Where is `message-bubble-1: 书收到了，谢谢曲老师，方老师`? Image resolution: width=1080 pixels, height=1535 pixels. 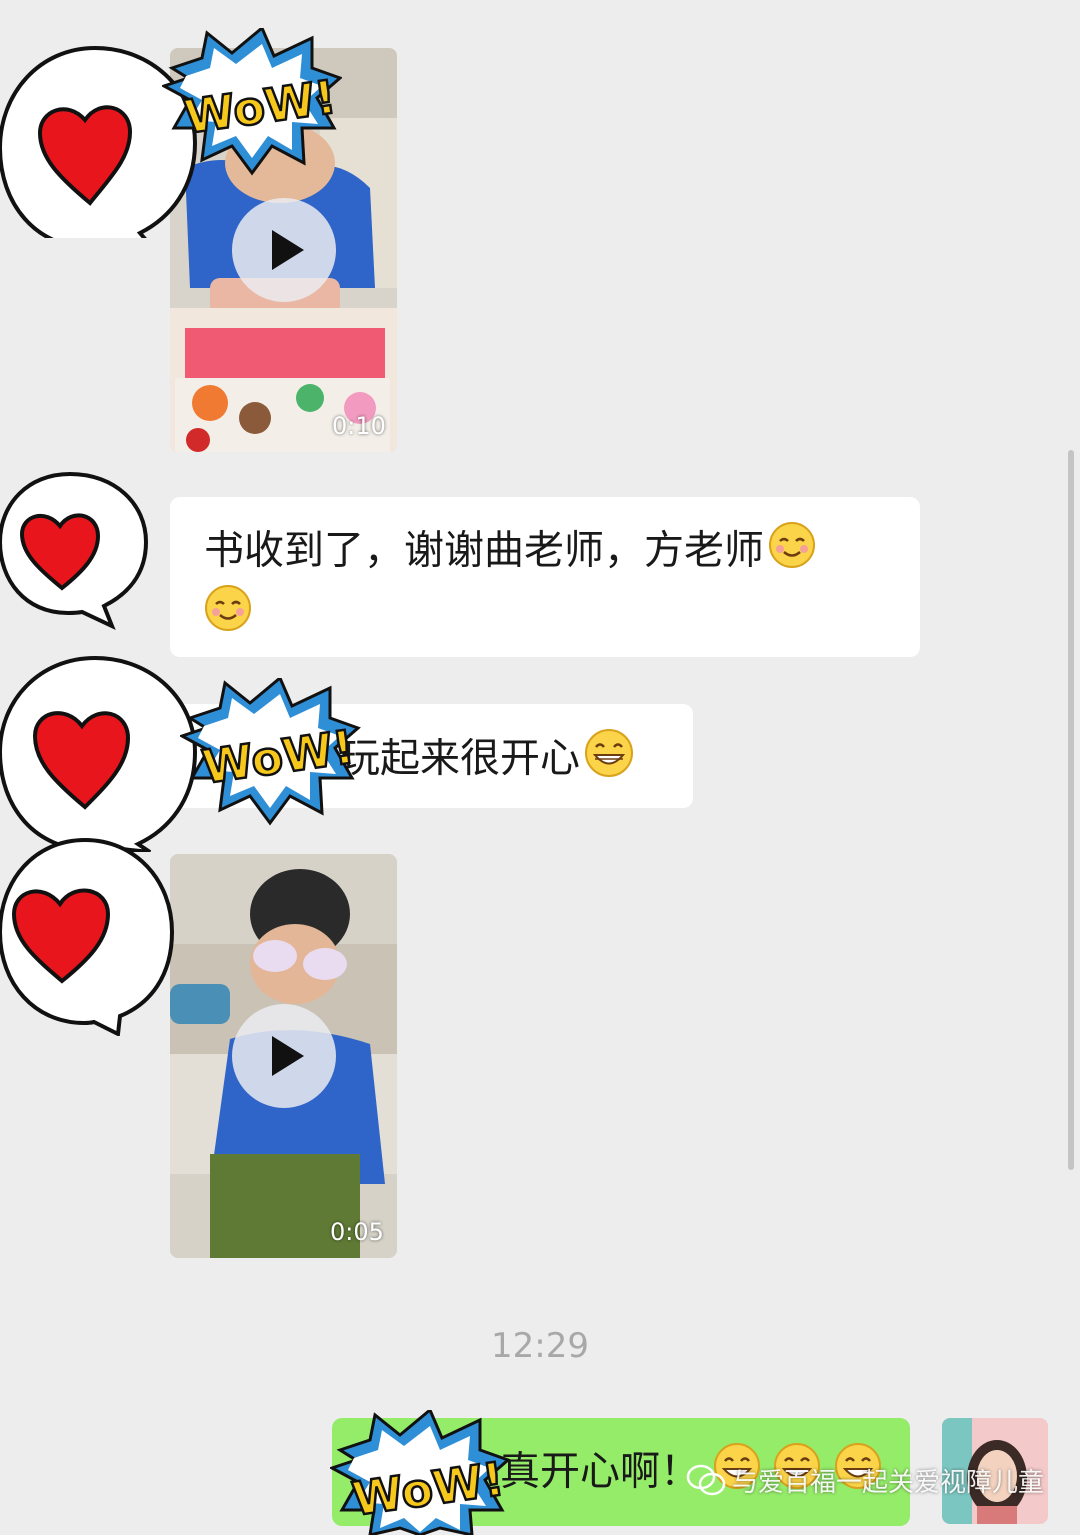
message-bubble-1: 书收到了，谢谢曲老师，方老师 is located at coordinates (545, 577).